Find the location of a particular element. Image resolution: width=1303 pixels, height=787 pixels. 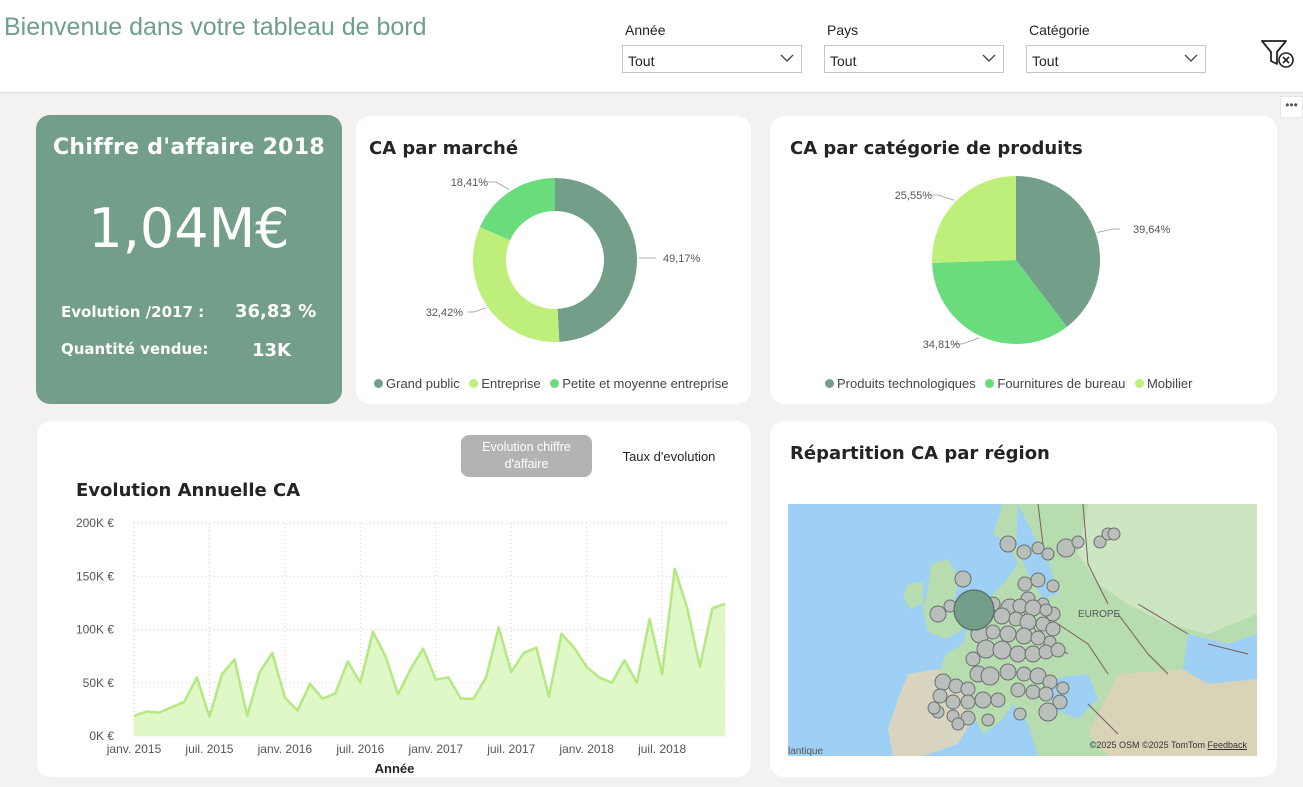

x-tick-label: juil. 2018 is located at coordinates (661, 749).